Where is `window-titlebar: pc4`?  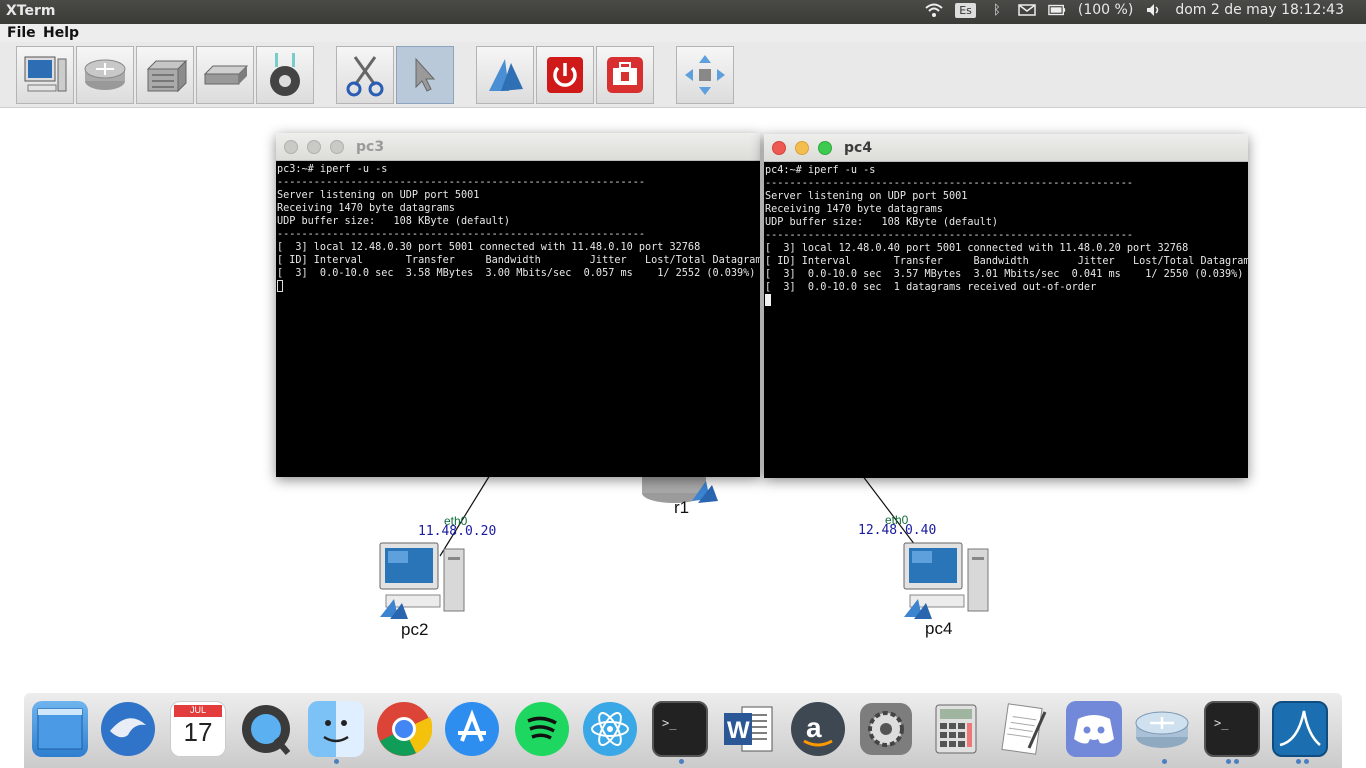
window-titlebar: pc4 is located at coordinates (1006, 148).